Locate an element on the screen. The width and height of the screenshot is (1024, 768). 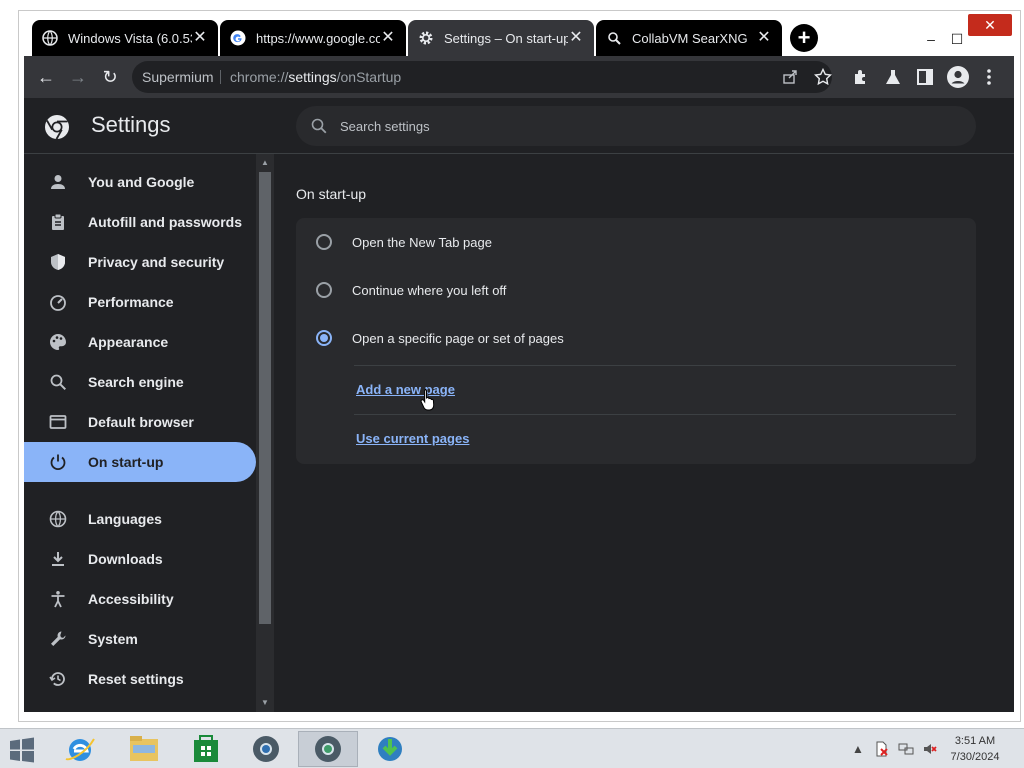
sidebar-item-reset-settings: Reset settings is located at coordinates (140, 679).